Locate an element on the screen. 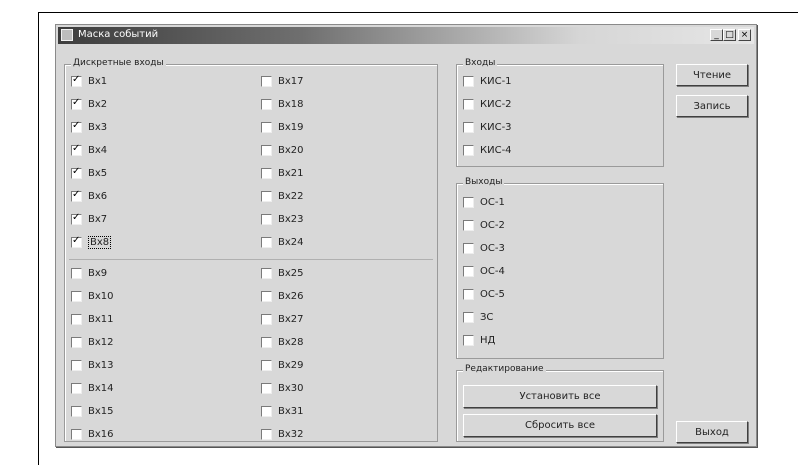  set-all-button: Установить все is located at coordinates (560, 396).